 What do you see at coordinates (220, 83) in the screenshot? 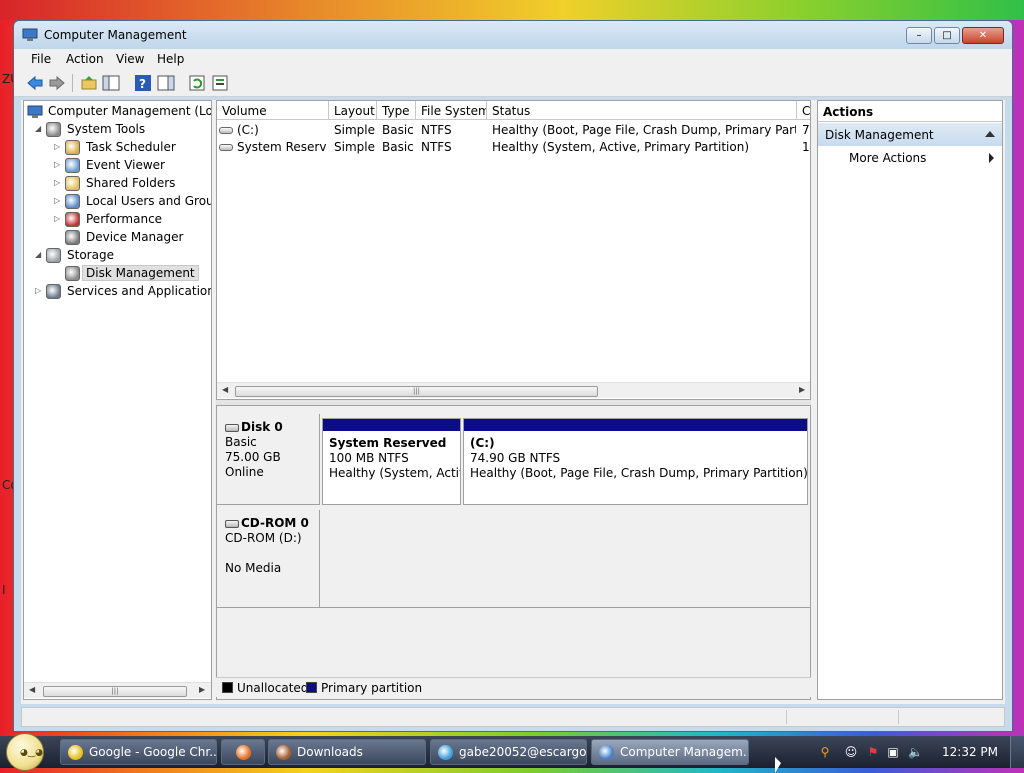
I see `properties-icon` at bounding box center [220, 83].